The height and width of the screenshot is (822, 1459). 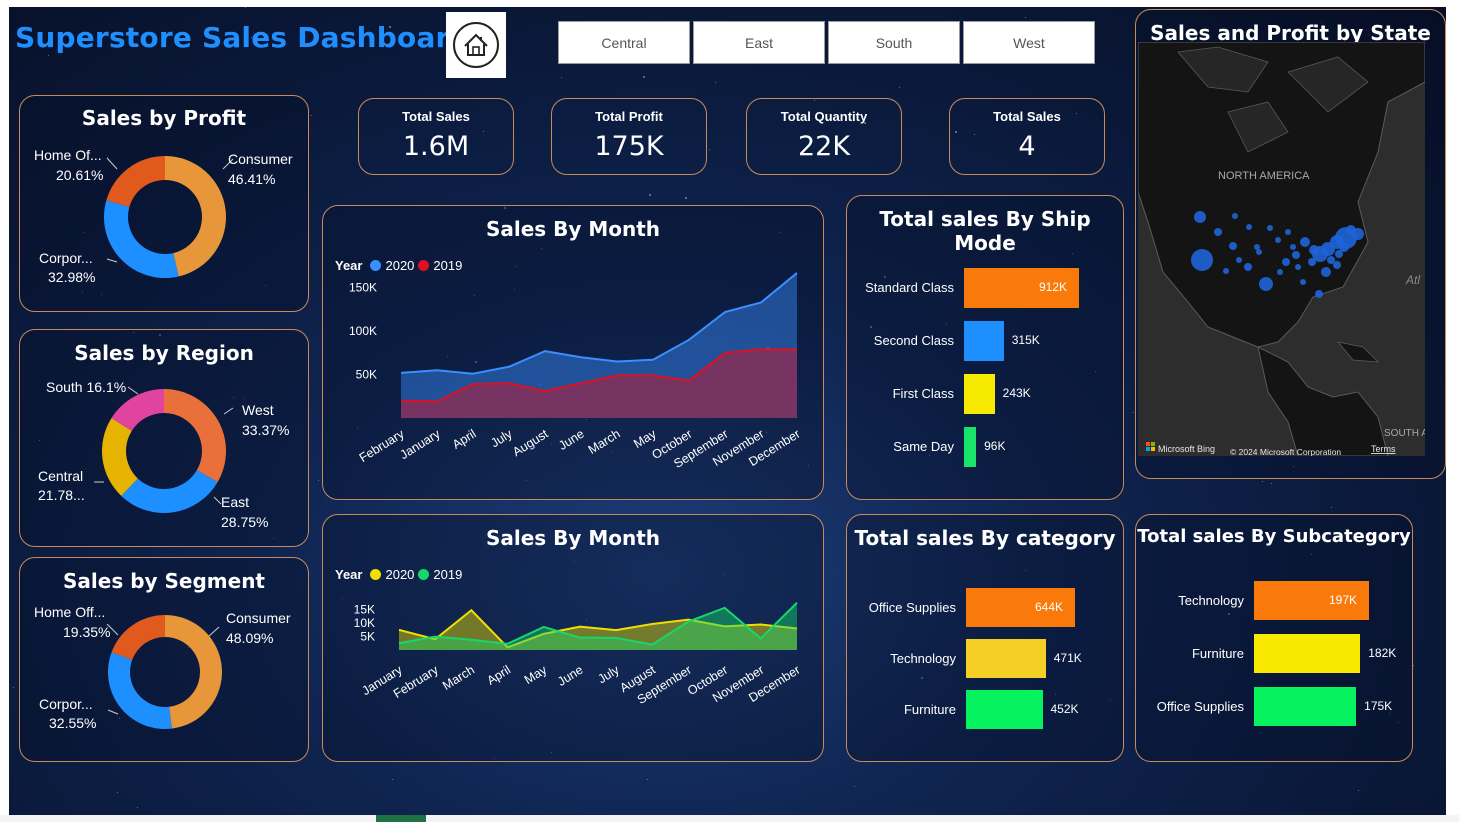 What do you see at coordinates (909, 287) in the screenshot?
I see `bar-category-label: Standard Class` at bounding box center [909, 287].